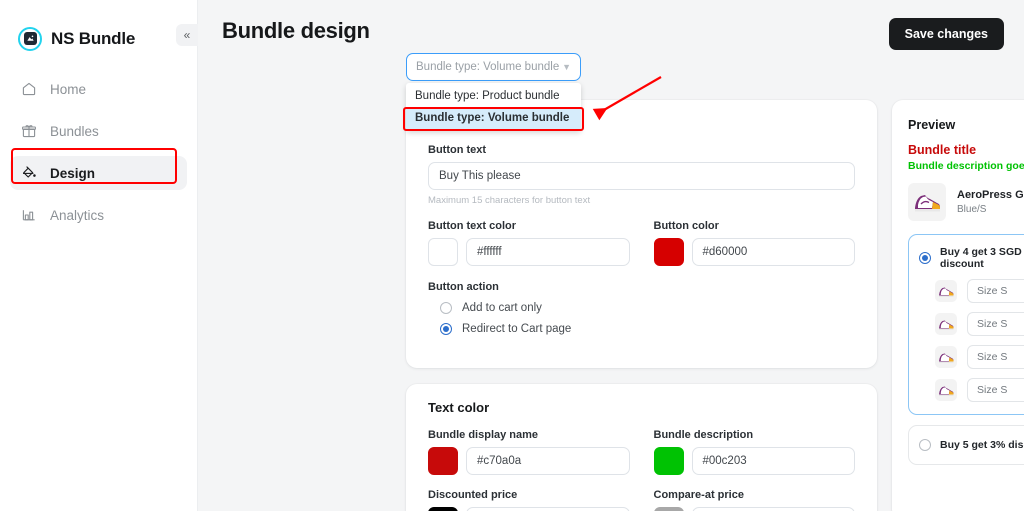 The height and width of the screenshot is (511, 1024). What do you see at coordinates (966, 202) in the screenshot?
I see `preview-product-row: AeroPress Go Brewer Blue/S` at bounding box center [966, 202].